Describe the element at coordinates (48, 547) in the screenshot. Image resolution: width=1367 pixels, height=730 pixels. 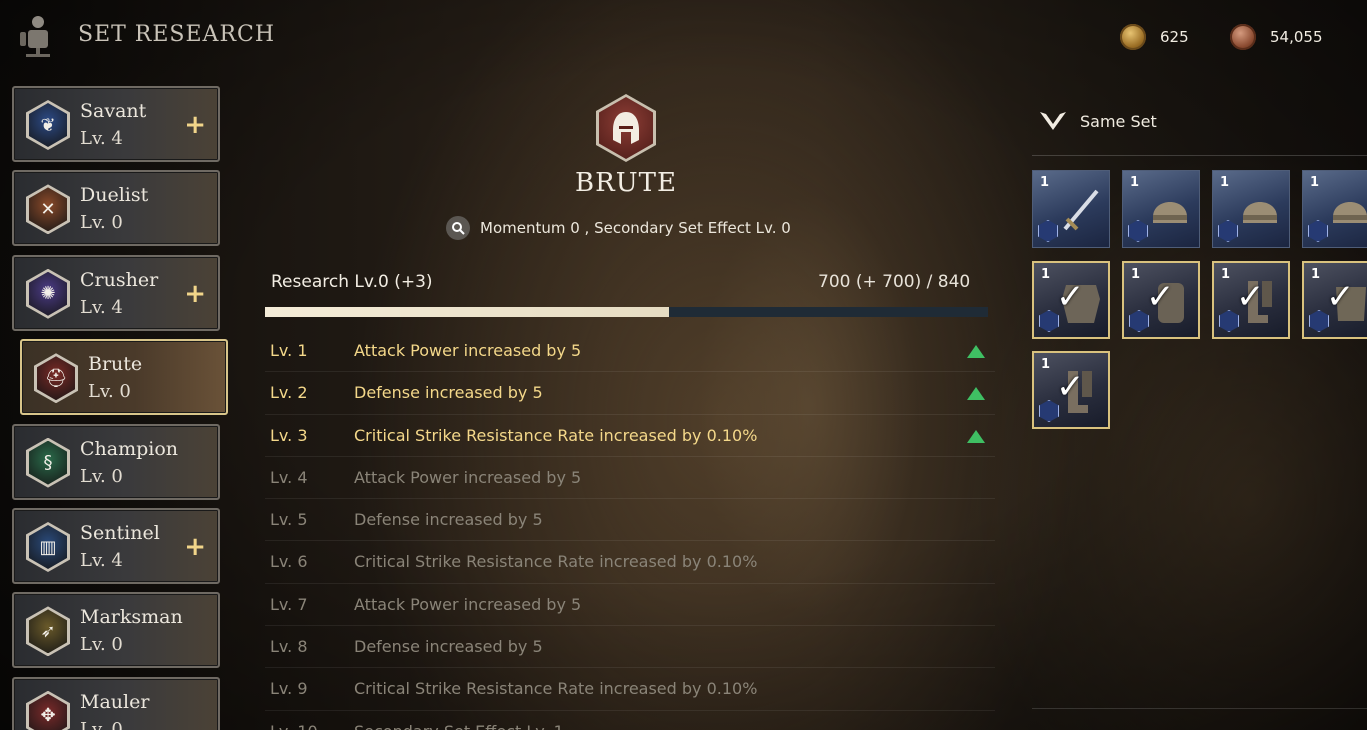
I see `class-emblem: ▥` at that location.